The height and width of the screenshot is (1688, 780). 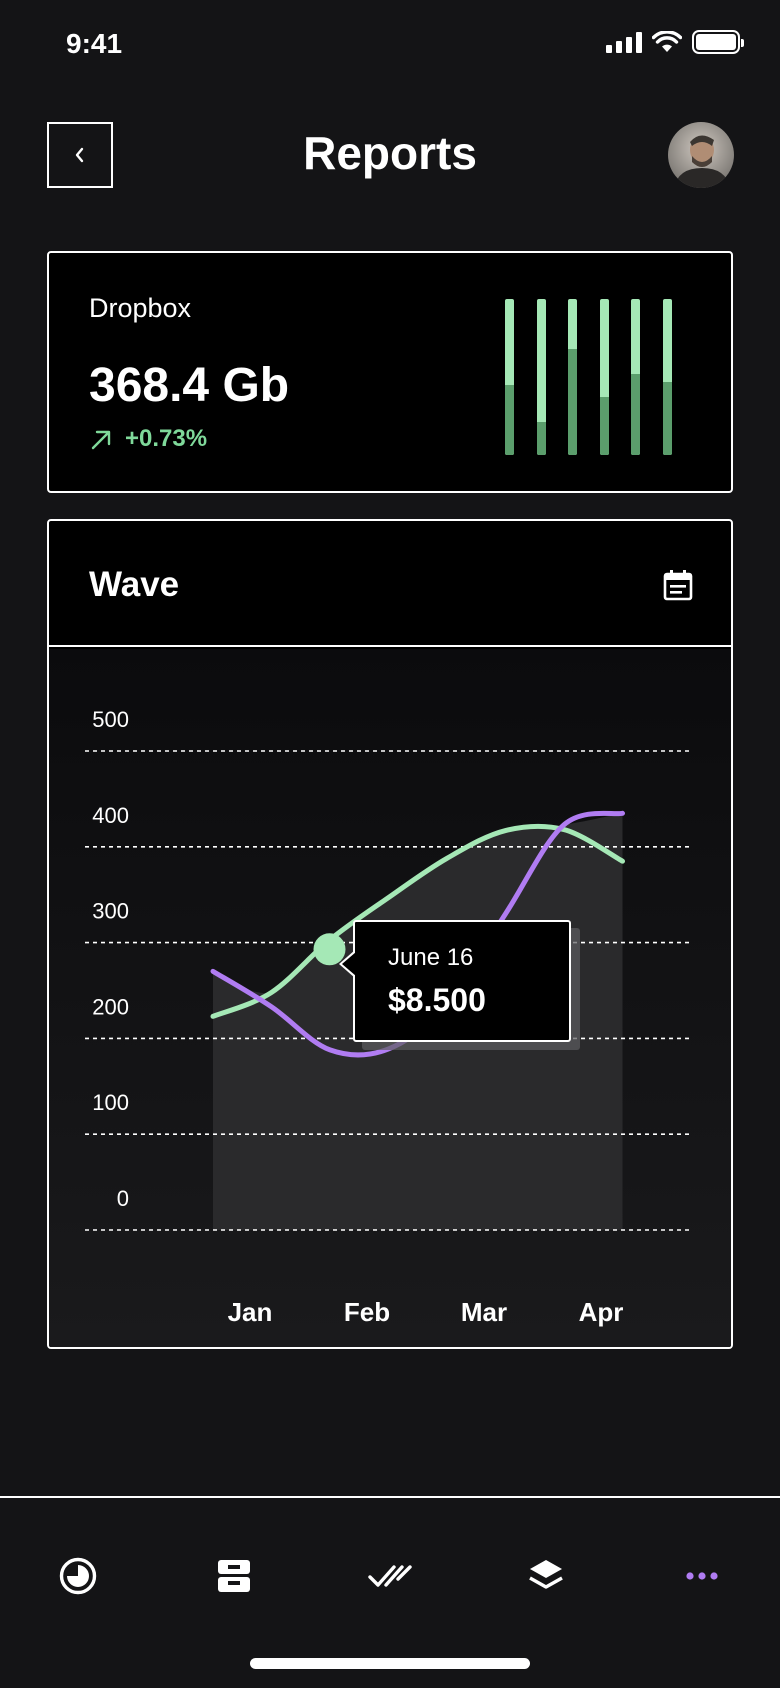 I want to click on tooltip-value: $8.500, so click(x=437, y=1000).